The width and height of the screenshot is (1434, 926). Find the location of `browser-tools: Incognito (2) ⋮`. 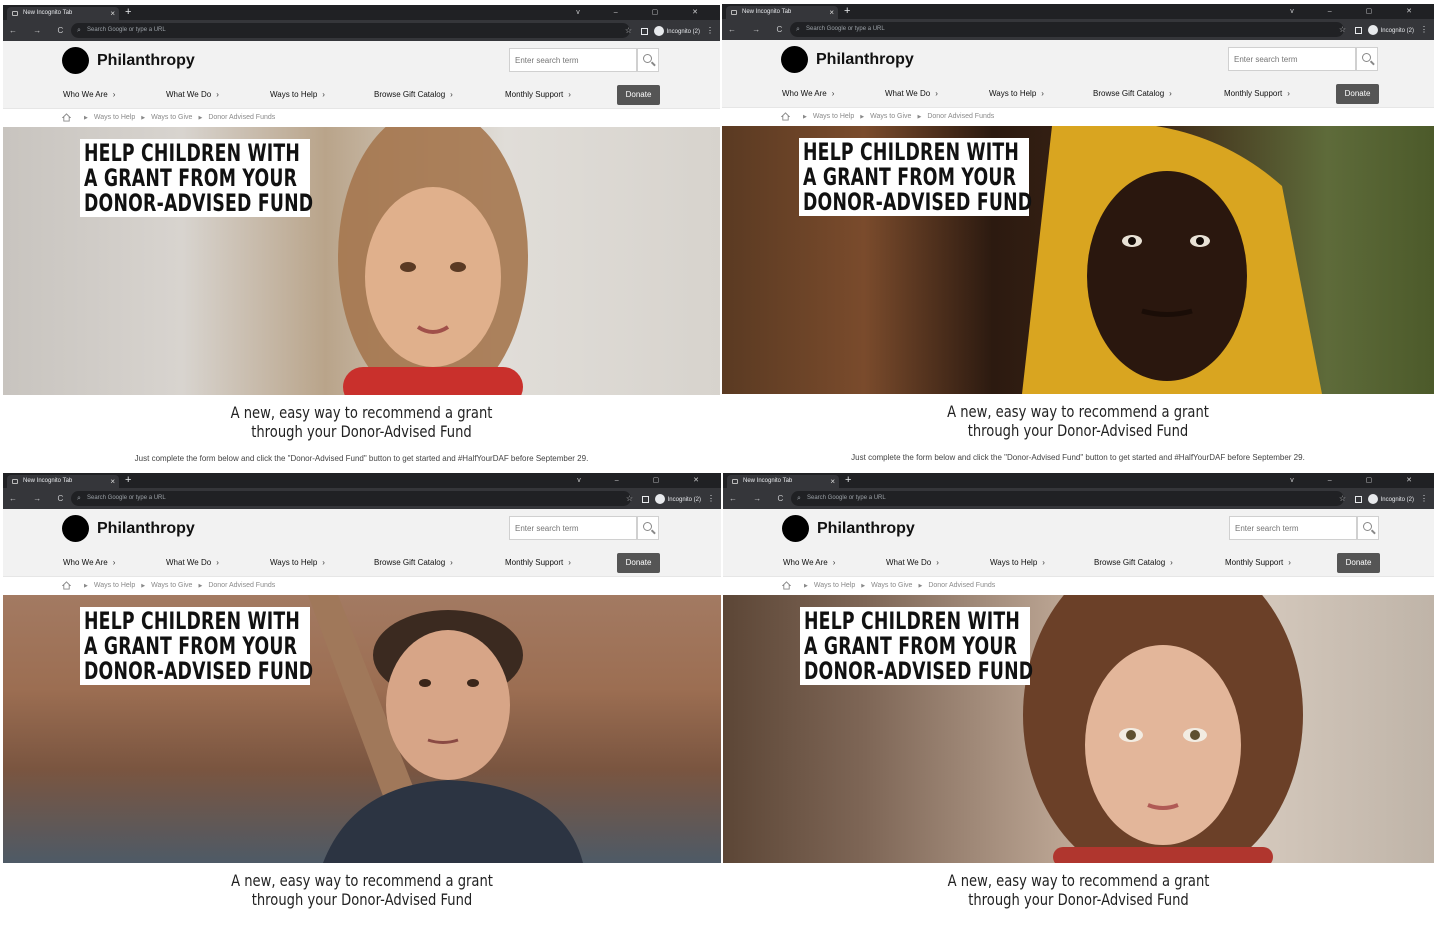

browser-tools: Incognito (2) ⋮ is located at coordinates (1391, 30).